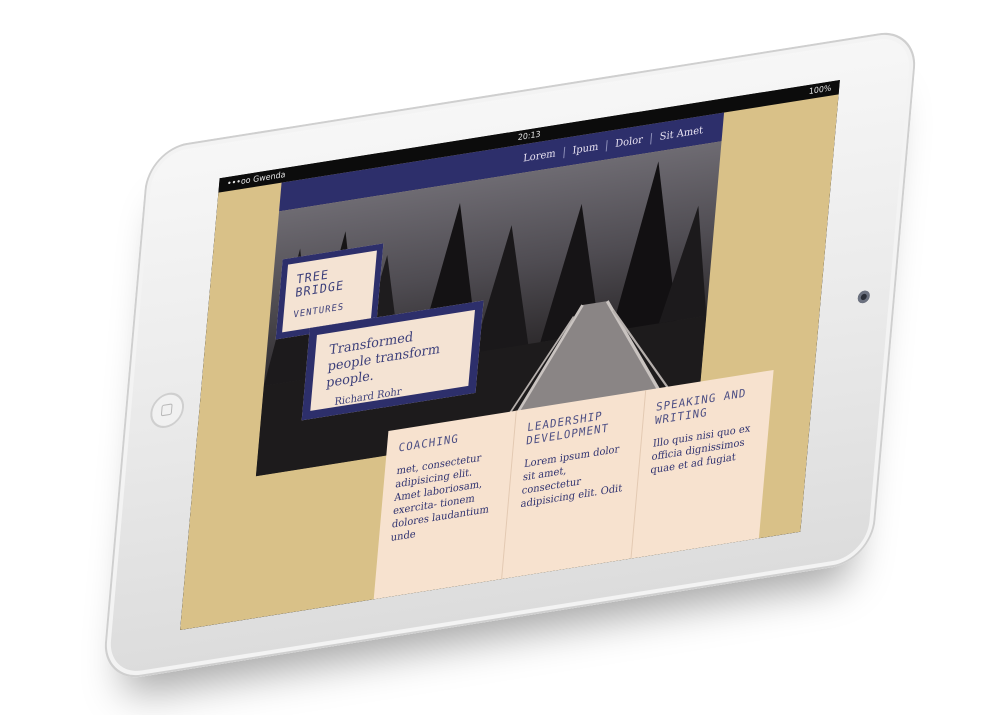 This screenshot has width=1000, height=715. I want to click on card-title: SPEAKING AND WRITING, so click(701, 407).